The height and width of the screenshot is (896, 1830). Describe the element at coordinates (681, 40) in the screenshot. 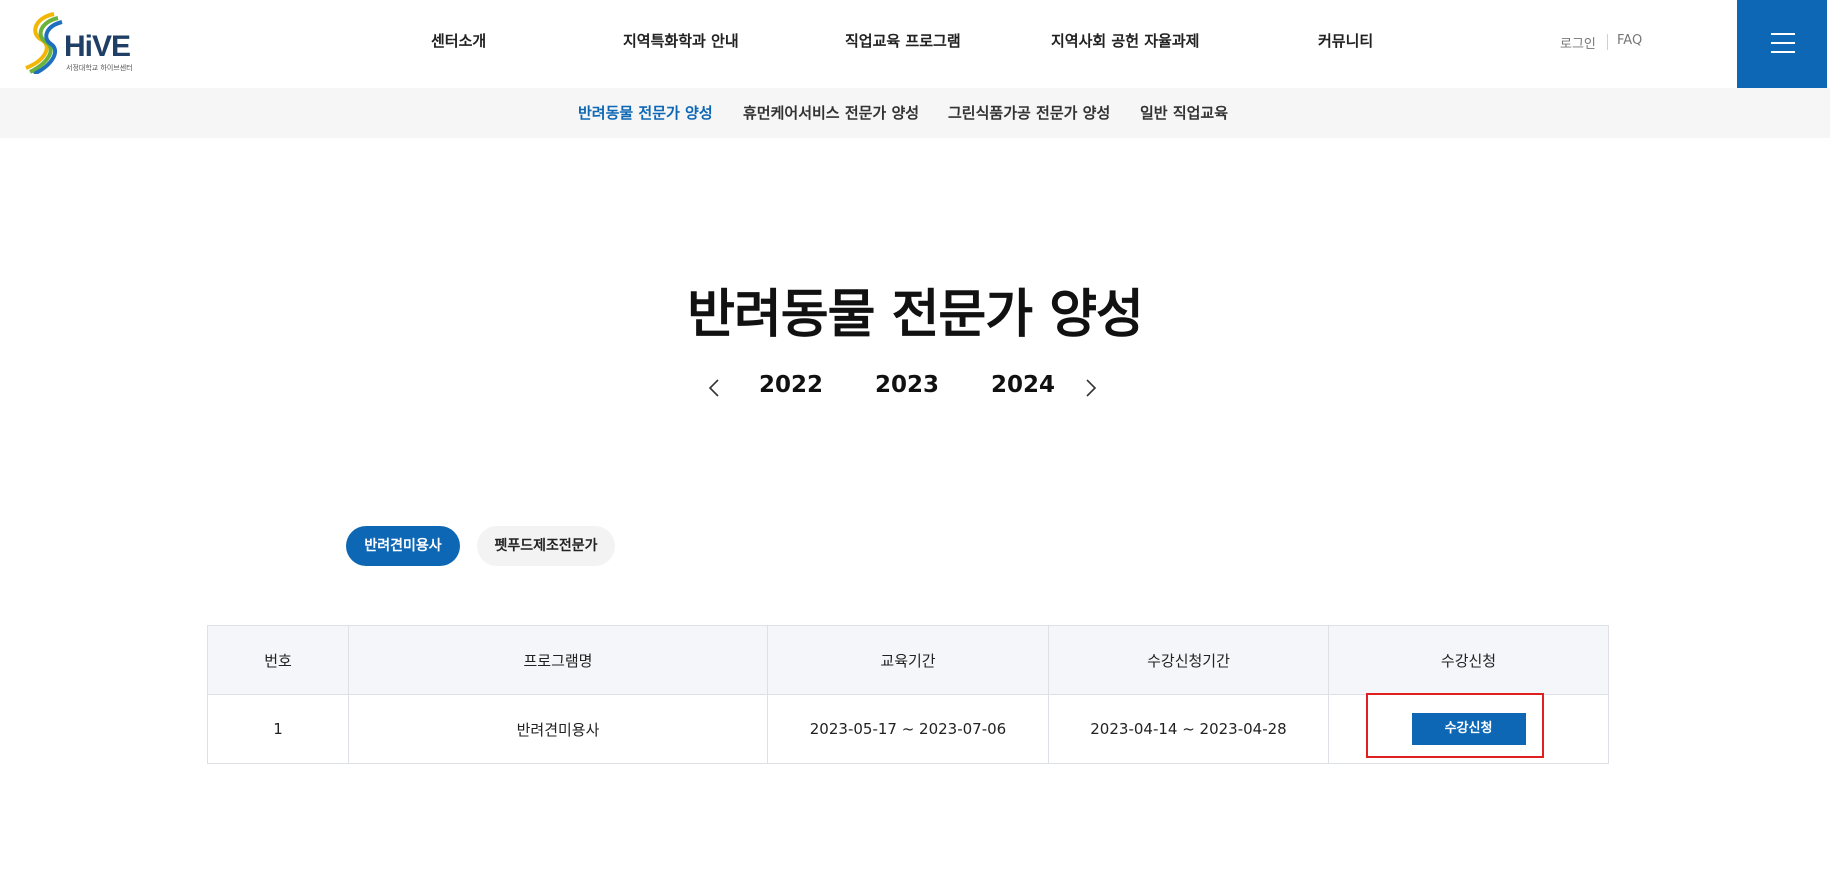

I see `gnb-item-departments: 지역특화학과 안내` at that location.